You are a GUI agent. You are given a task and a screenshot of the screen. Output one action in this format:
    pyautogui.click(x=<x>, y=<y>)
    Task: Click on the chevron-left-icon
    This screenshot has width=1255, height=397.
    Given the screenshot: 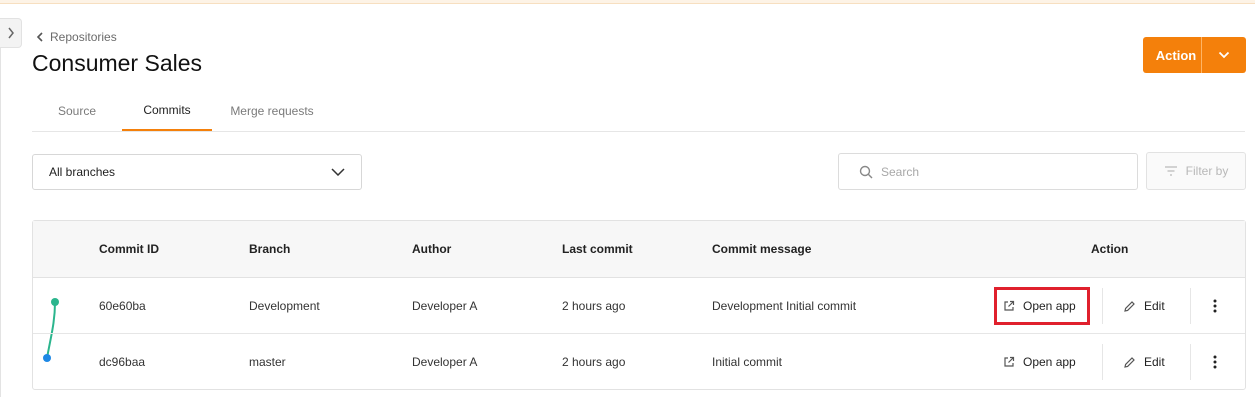 What is the action you would take?
    pyautogui.click(x=39, y=37)
    